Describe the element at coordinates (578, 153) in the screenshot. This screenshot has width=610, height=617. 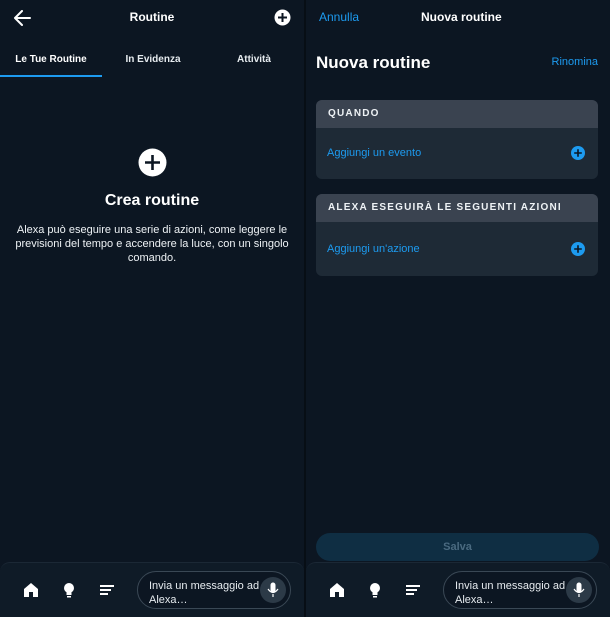
I see `add-event-plus-icon` at that location.